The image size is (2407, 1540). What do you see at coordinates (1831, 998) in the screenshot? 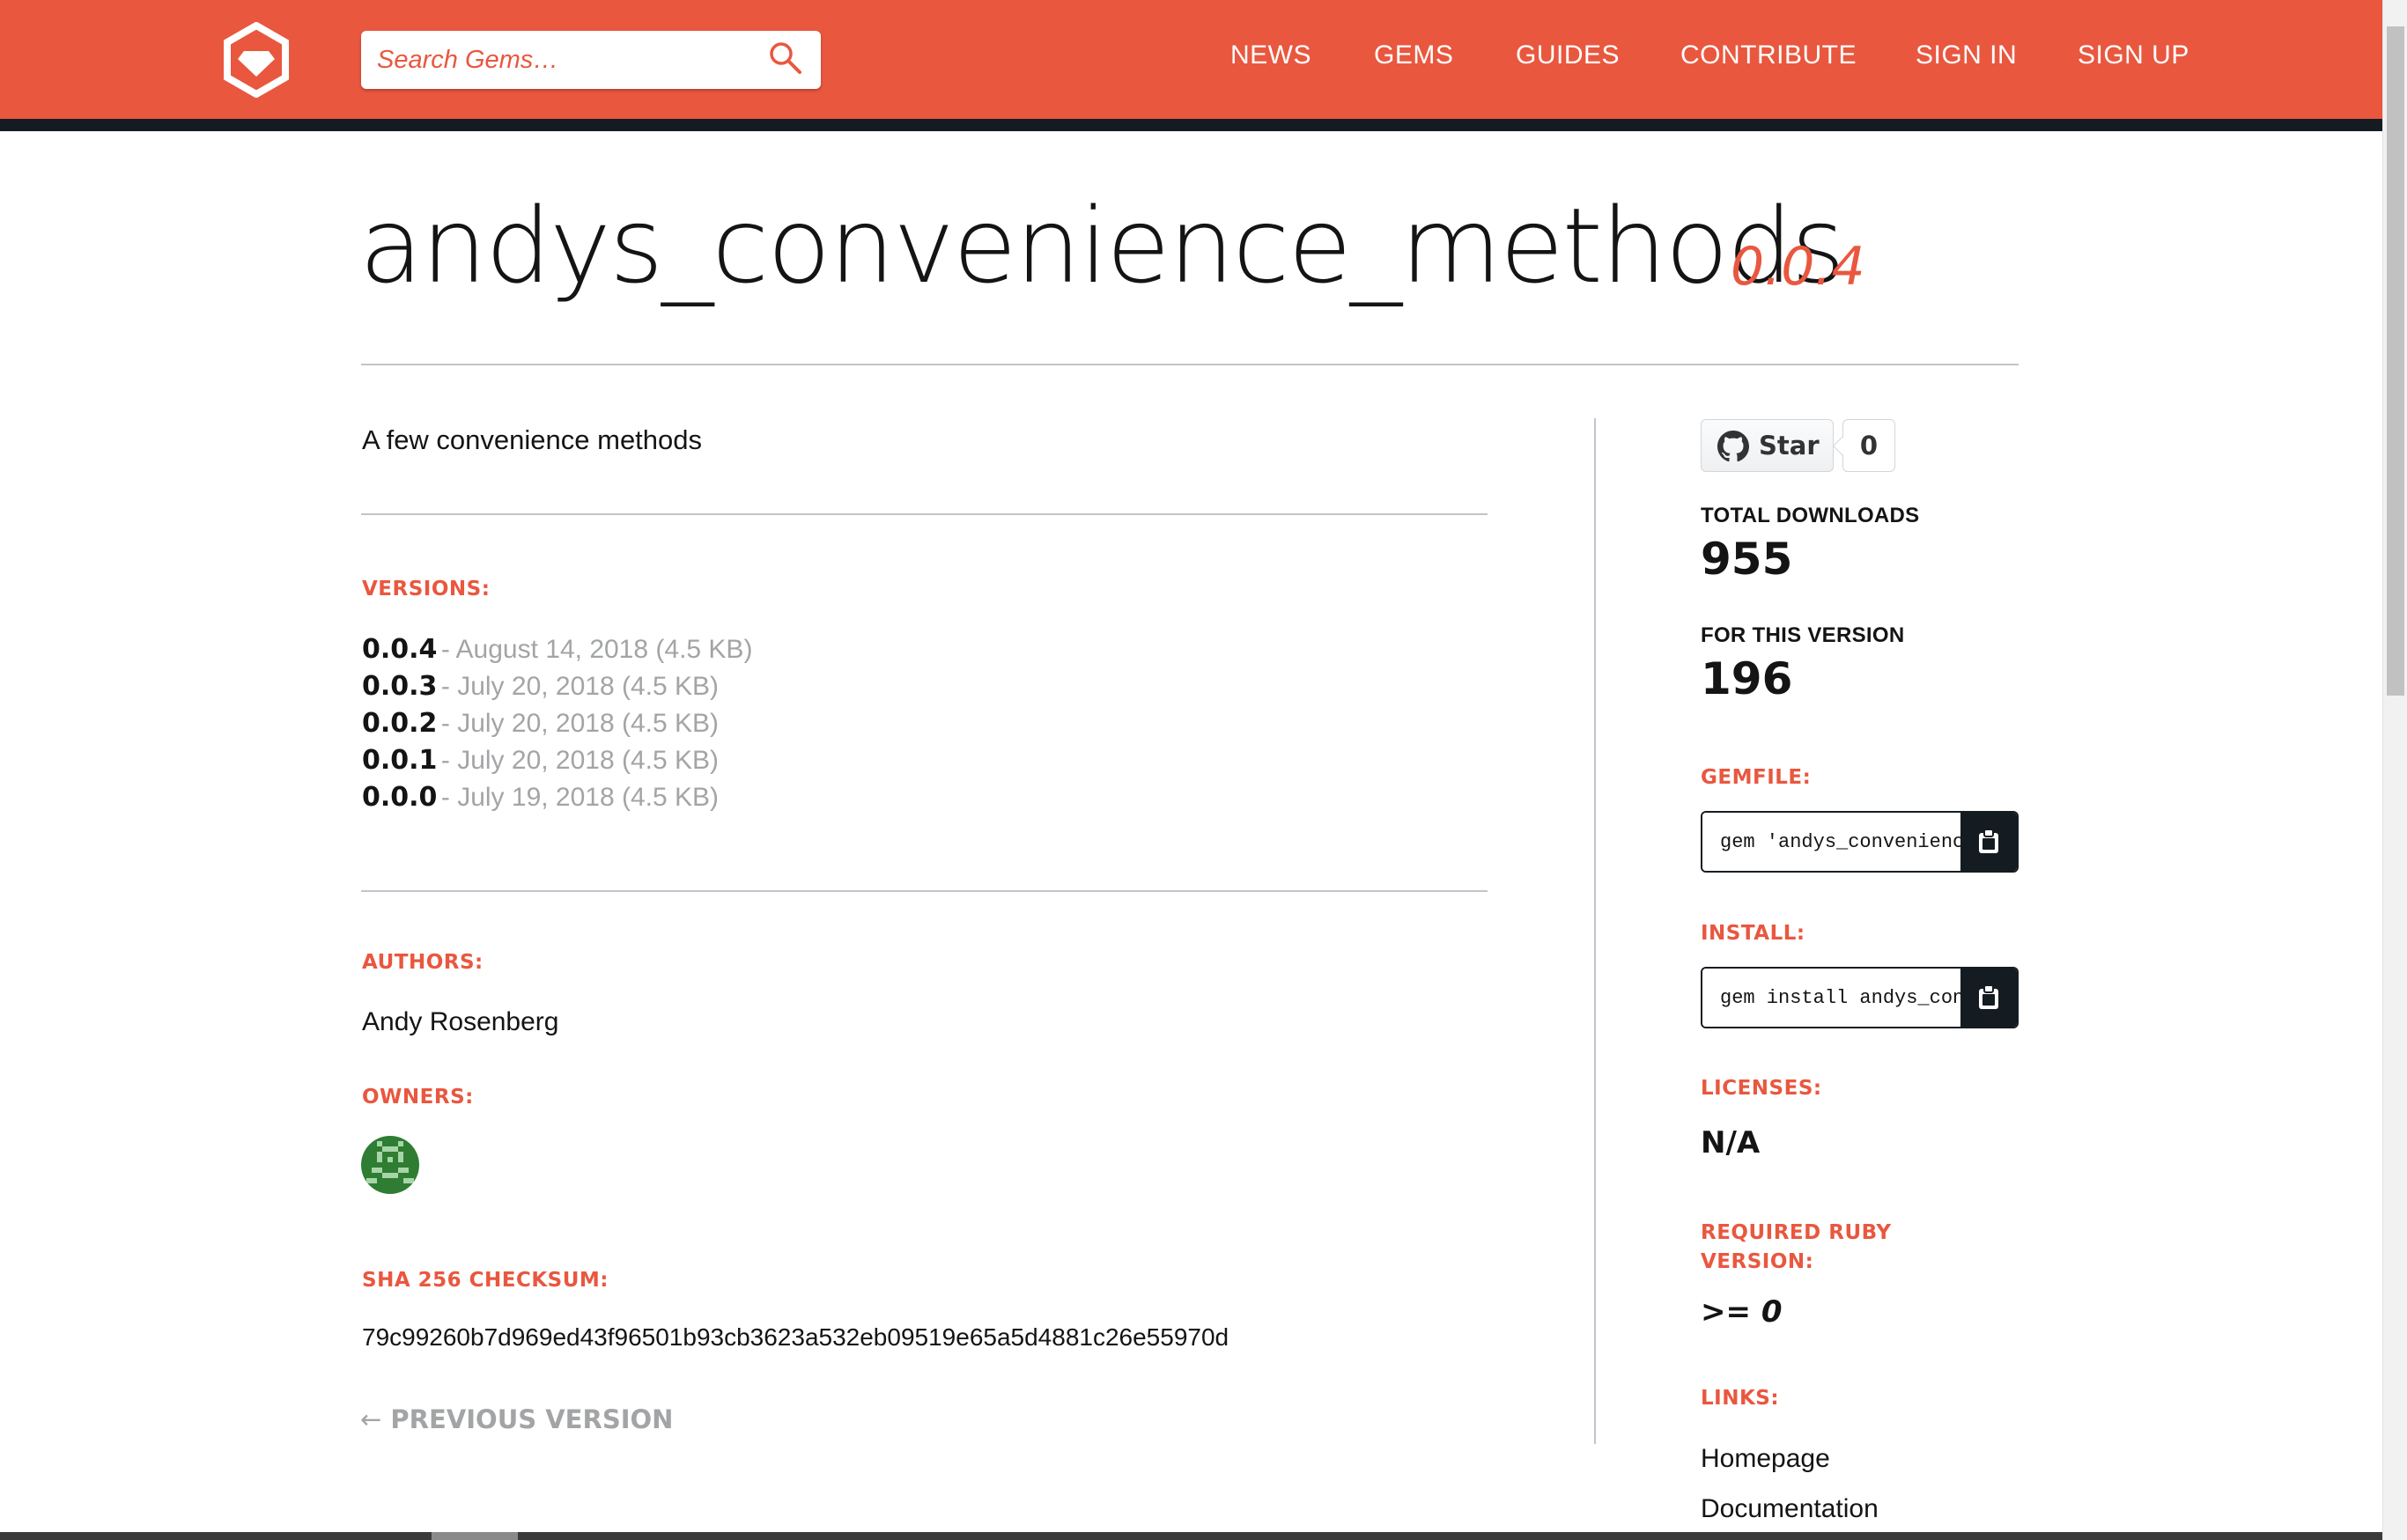
I see `install-field` at bounding box center [1831, 998].